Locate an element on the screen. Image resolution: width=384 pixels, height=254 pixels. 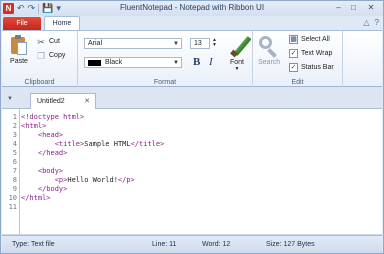
line-number: 5 is located at coordinates (14, 153).